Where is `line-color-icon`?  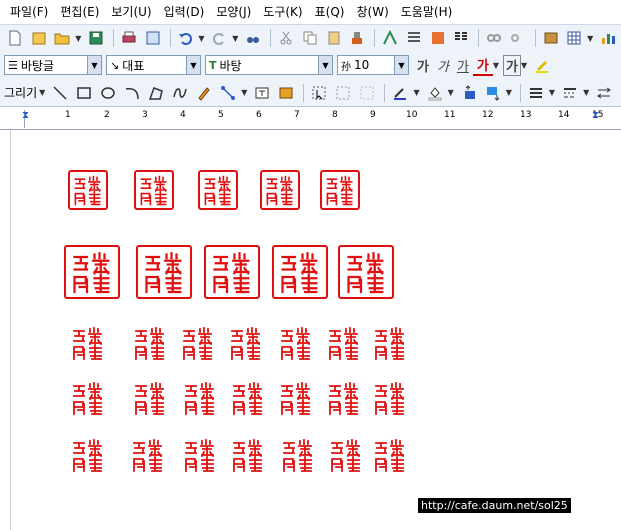
line-color-icon is located at coordinates (400, 93).